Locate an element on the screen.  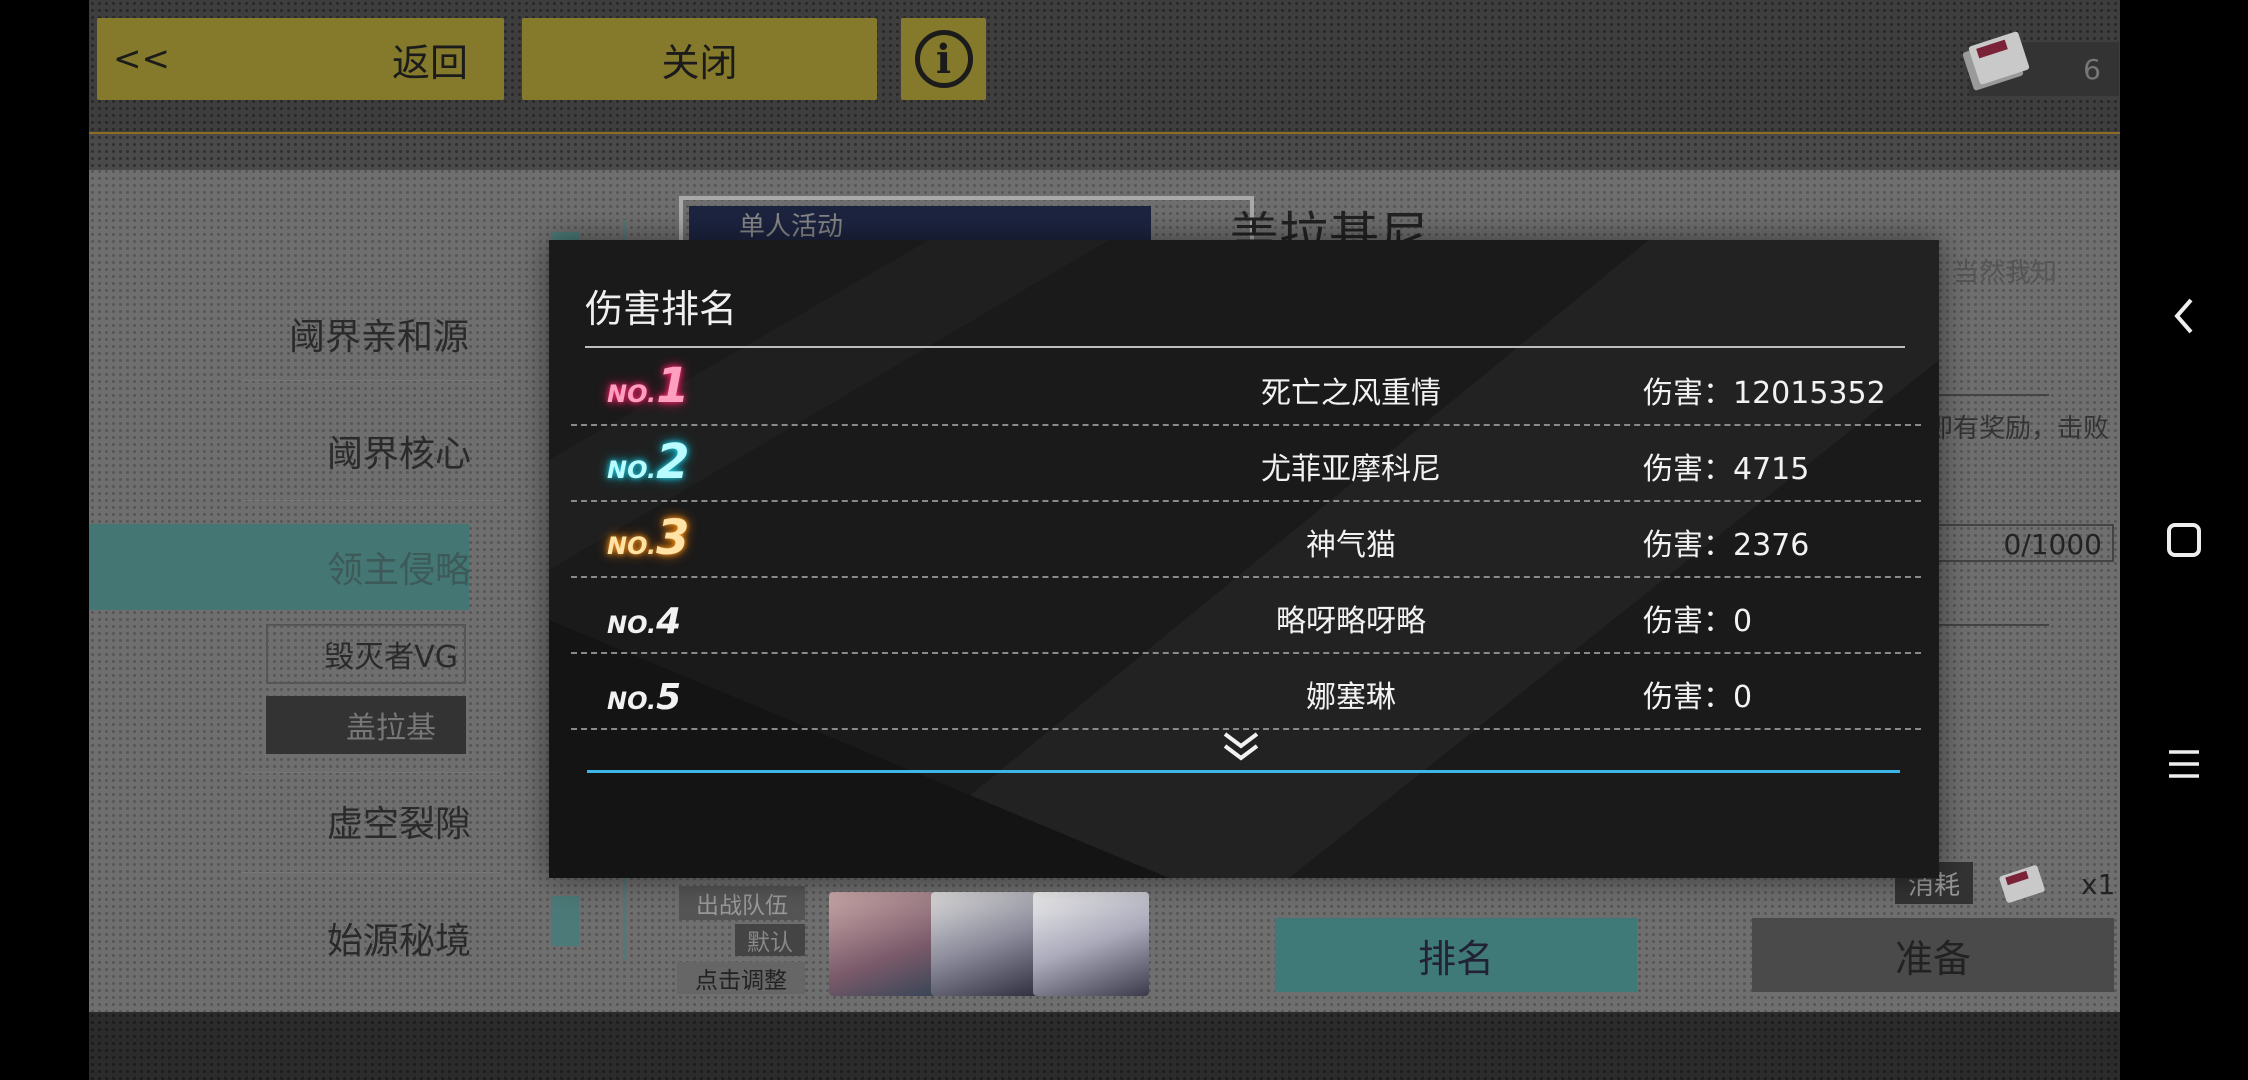
menu-item-threshold-affinity: 阈界亲和源 is located at coordinates (379, 334).